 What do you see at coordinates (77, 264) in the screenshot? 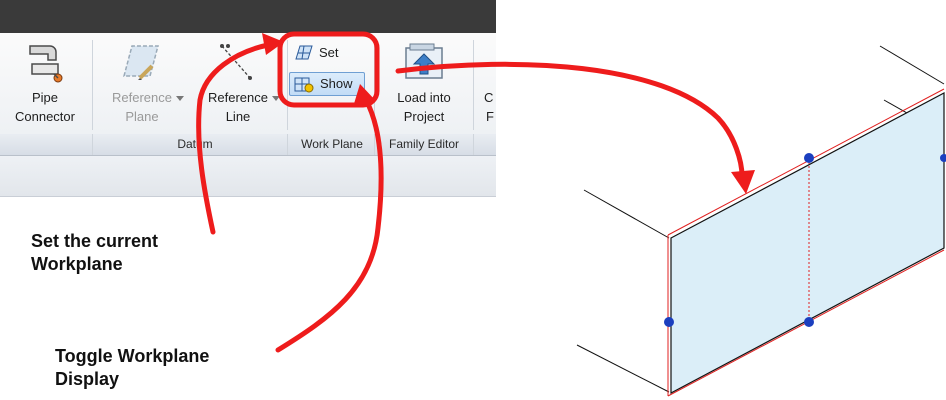
I see `caption-set-line-2: Workplane` at bounding box center [77, 264].